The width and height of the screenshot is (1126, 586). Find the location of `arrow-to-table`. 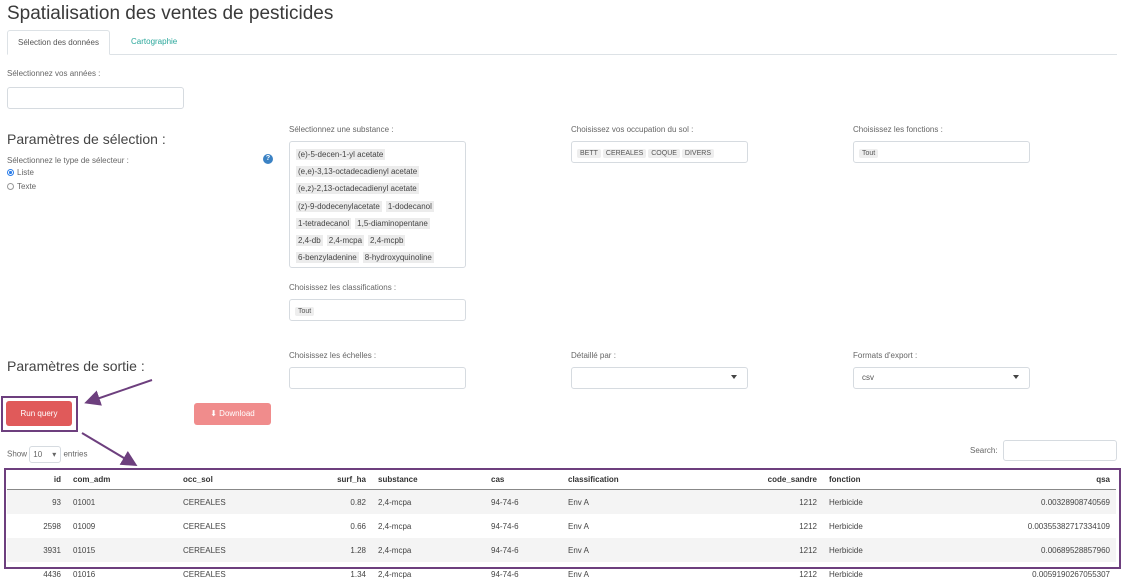

arrow-to-table is located at coordinates (109, 449).